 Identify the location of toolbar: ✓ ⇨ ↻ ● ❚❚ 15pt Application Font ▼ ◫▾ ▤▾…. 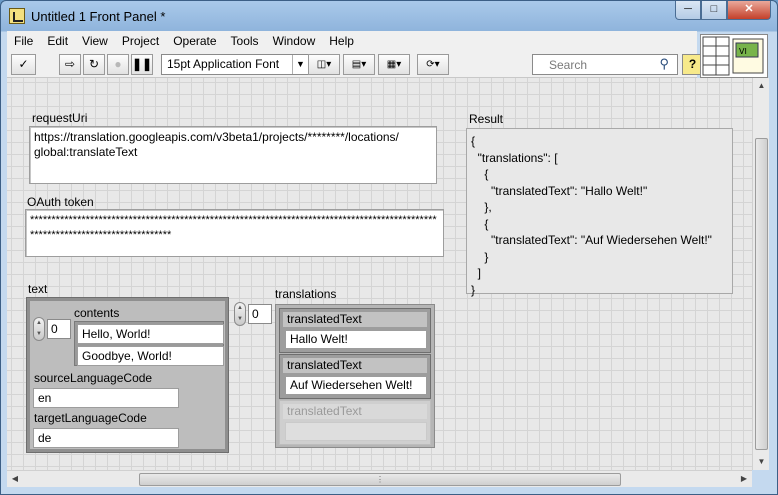
(355, 65).